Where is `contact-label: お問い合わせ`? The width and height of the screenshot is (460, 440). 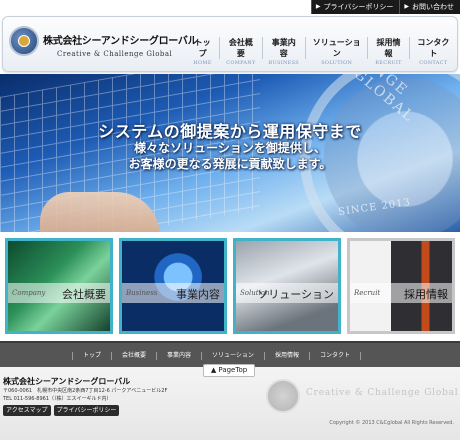 contact-label: お問い合わせ is located at coordinates (433, 7).